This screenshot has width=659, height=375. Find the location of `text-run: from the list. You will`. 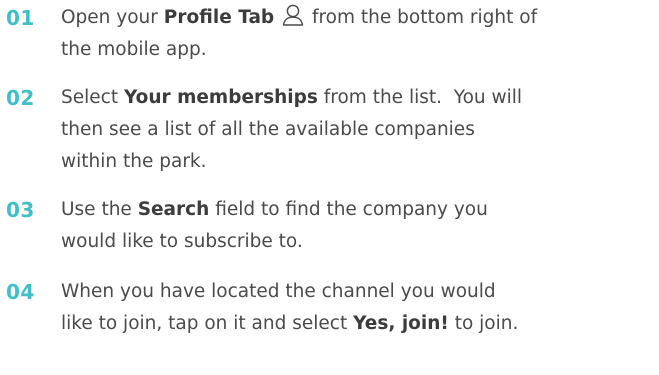

text-run: from the list. You will is located at coordinates (420, 97).